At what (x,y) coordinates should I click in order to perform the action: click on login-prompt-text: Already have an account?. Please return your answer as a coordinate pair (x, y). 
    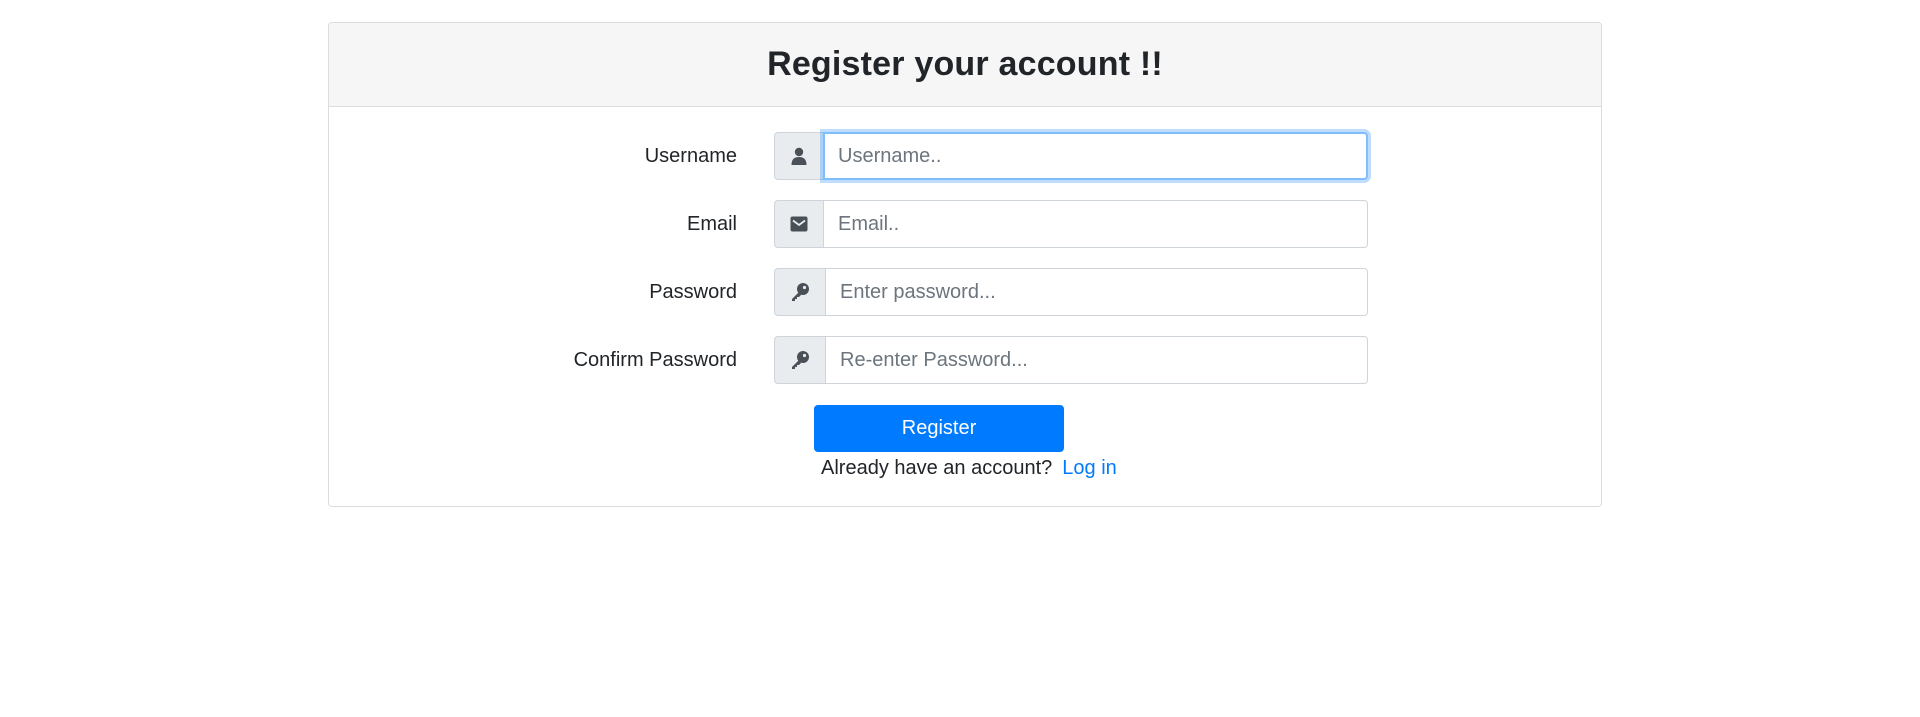
    Looking at the image, I should click on (937, 468).